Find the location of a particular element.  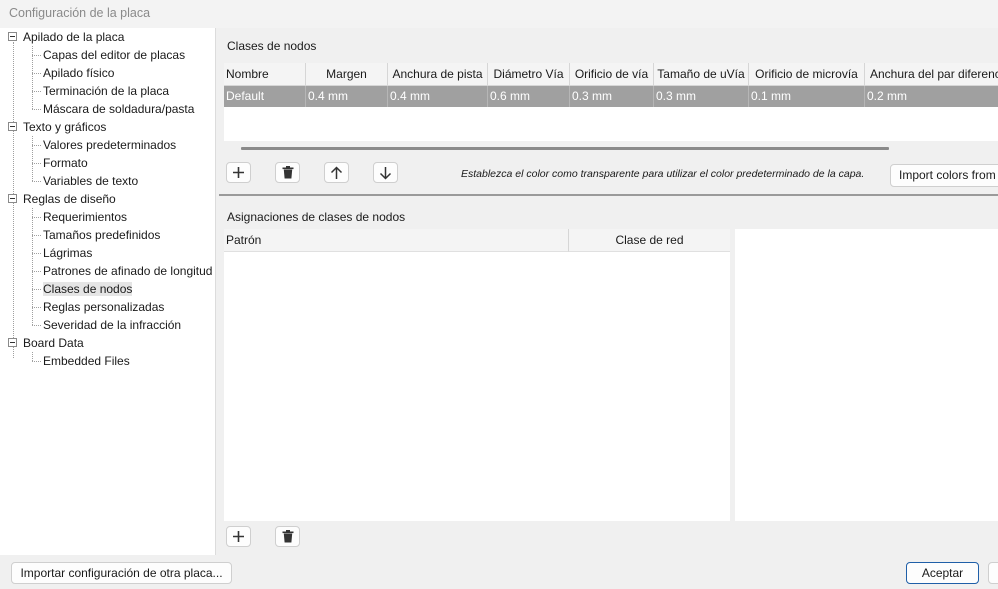

tree-item-label: Apilado físico is located at coordinates (79, 73).